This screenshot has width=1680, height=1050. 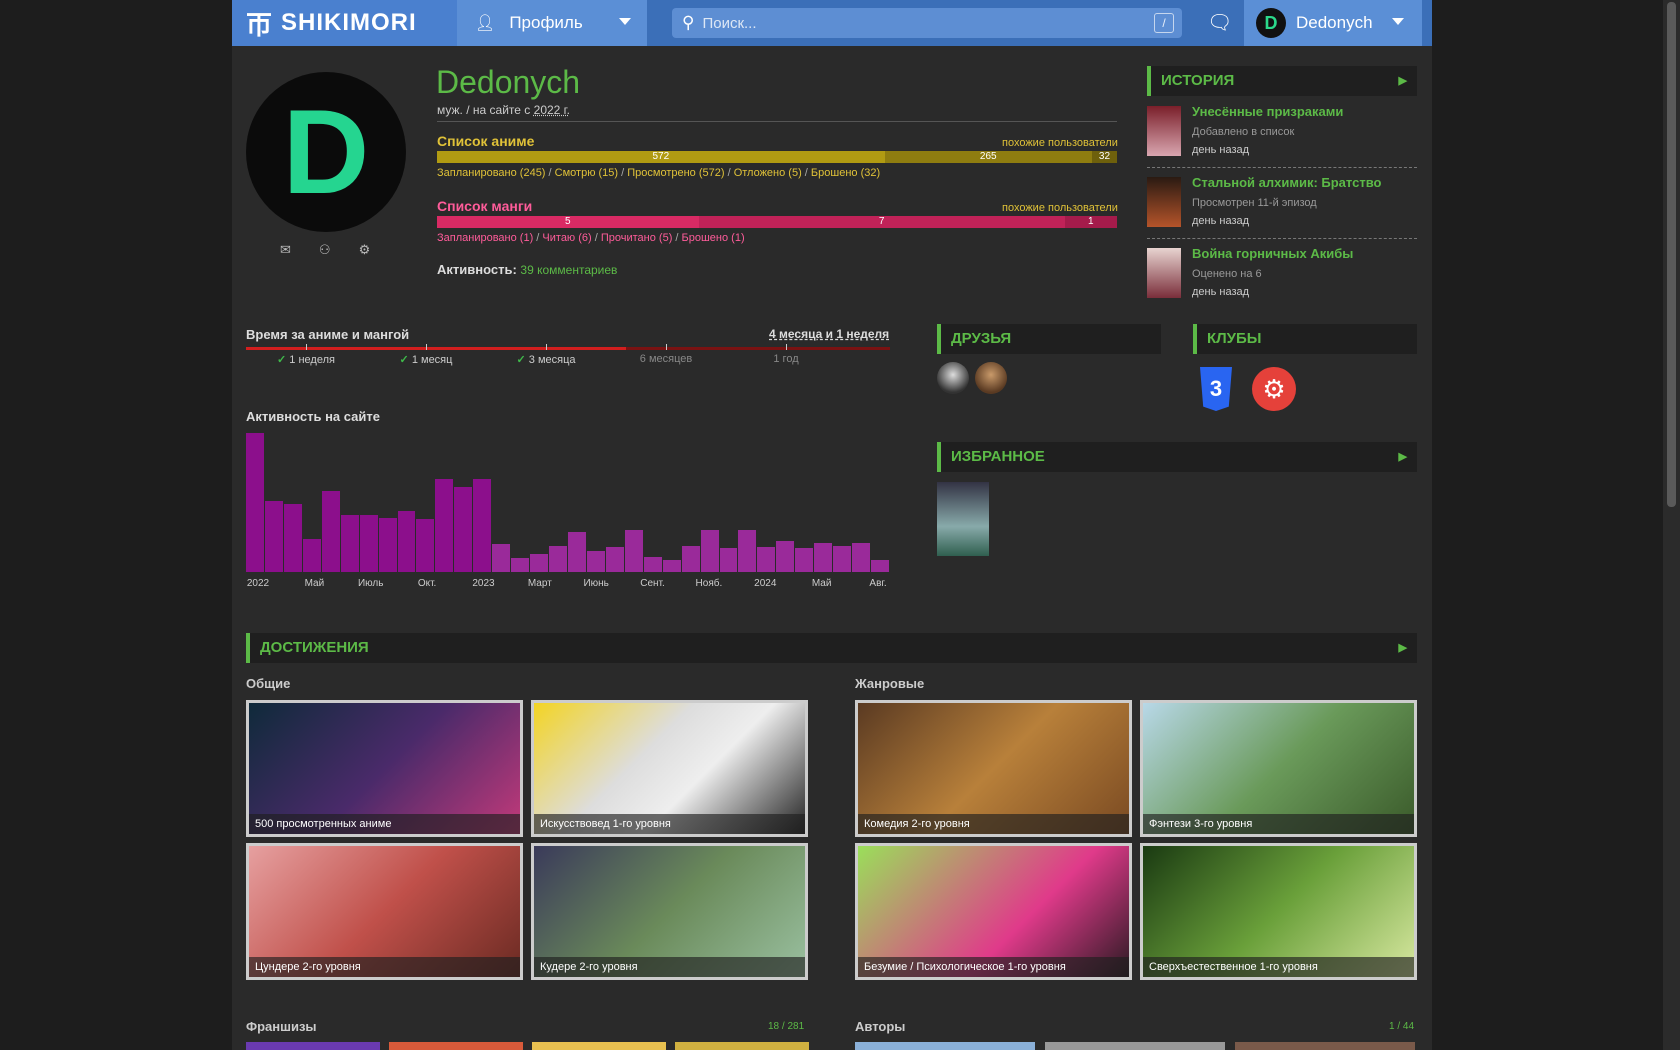 I want to click on list-status-link: Запланировано (245), so click(x=491, y=173).